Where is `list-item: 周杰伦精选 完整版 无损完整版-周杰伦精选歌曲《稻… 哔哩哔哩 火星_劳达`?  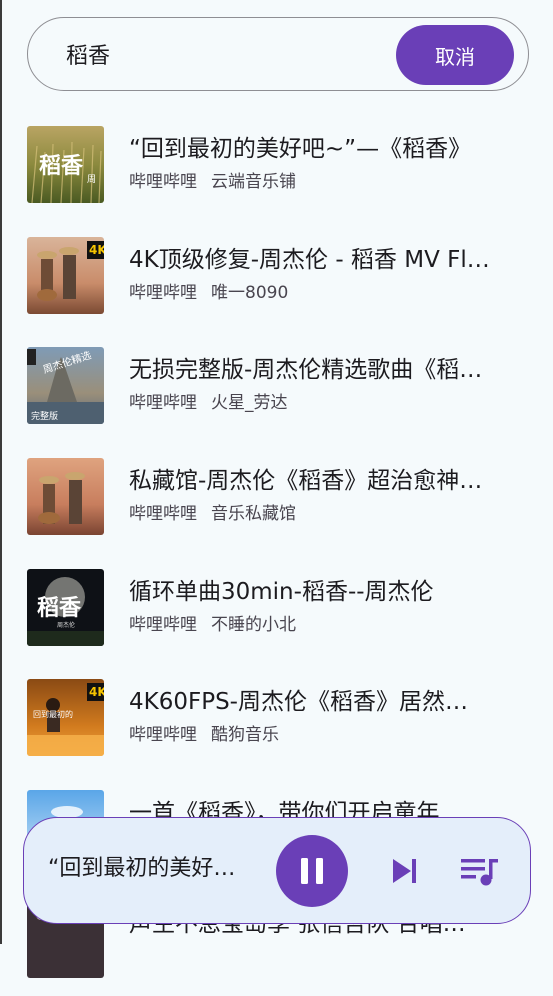
list-item: 周杰伦精选 完整版 无损完整版-周杰伦精选歌曲《稻… 哔哩哔哩 火星_劳达 is located at coordinates (276, 386).